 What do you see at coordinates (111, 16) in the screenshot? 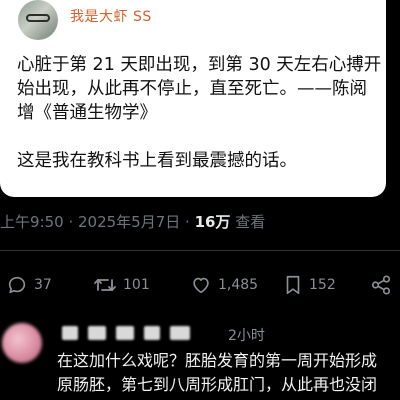
I see `author-username: 我是大虾 SS` at bounding box center [111, 16].